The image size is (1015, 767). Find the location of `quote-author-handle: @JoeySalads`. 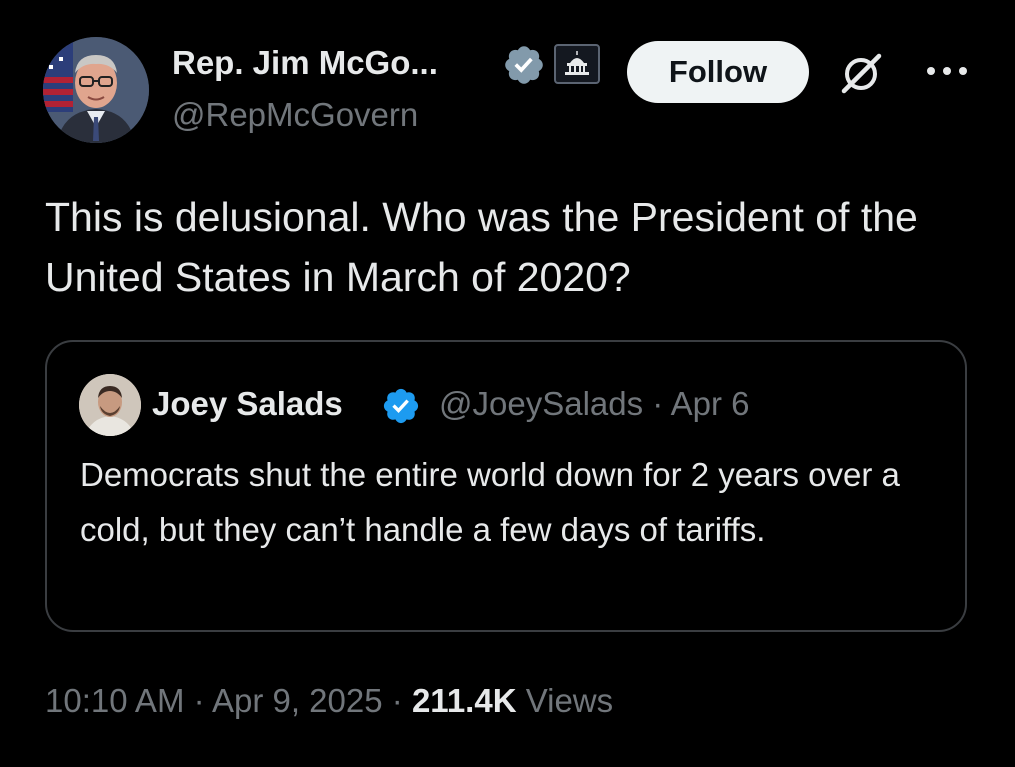

quote-author-handle: @JoeySalads is located at coordinates (541, 403).